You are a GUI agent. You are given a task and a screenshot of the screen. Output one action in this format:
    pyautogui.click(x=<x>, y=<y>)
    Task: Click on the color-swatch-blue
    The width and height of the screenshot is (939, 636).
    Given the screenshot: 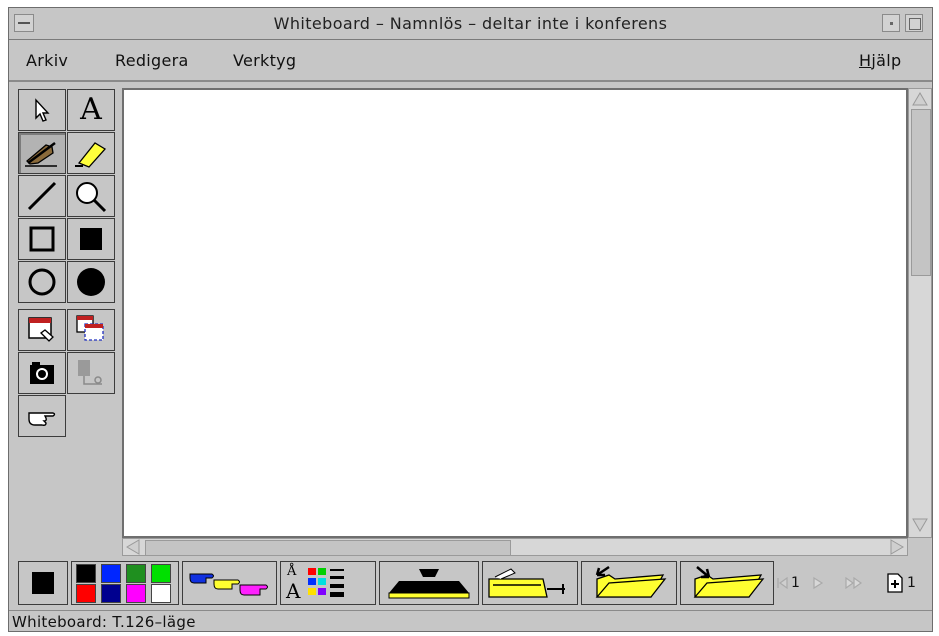 What is the action you would take?
    pyautogui.click(x=111, y=573)
    